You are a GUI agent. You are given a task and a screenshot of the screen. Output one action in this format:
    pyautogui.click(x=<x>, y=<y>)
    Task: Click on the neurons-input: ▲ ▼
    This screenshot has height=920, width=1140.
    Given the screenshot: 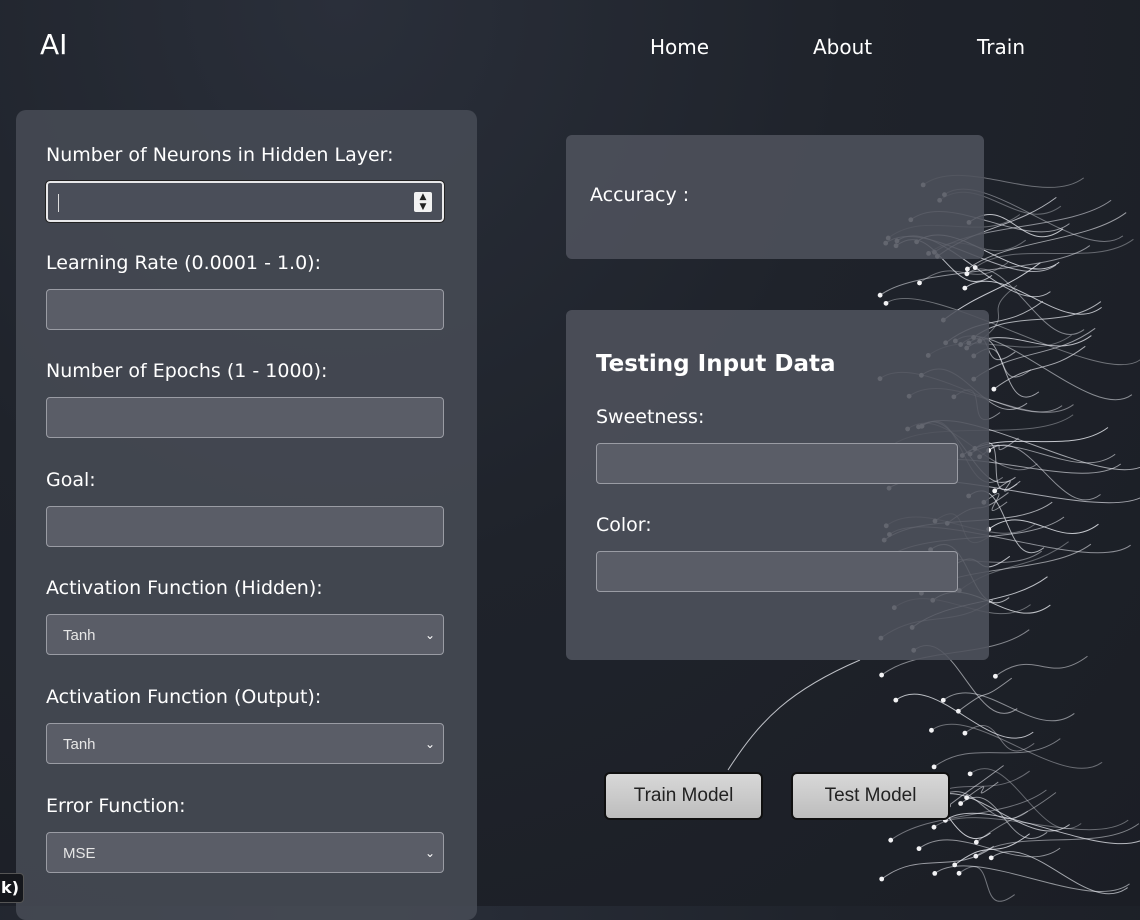 What is the action you would take?
    pyautogui.click(x=245, y=201)
    